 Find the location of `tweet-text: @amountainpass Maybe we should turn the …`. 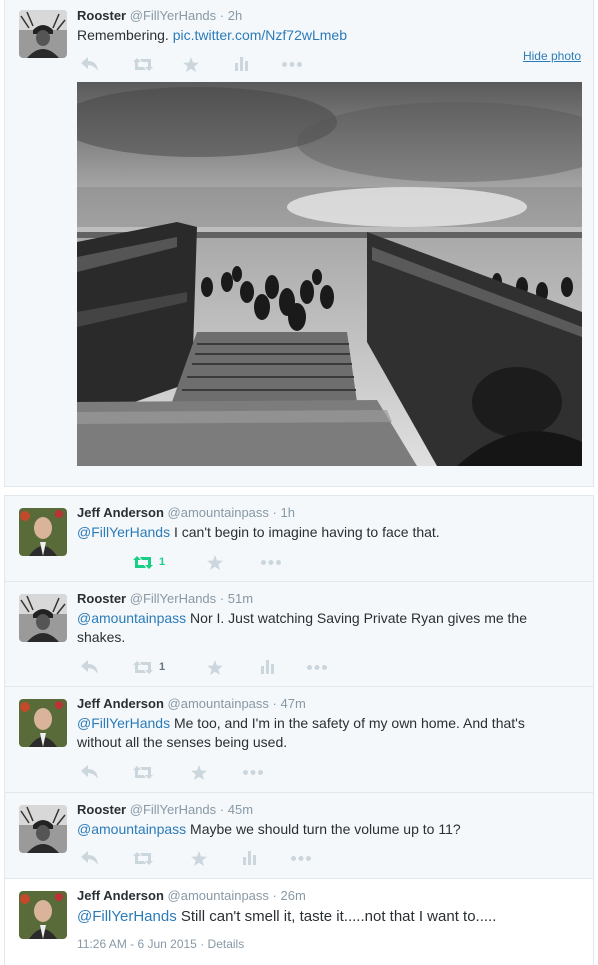

tweet-text: @amountainpass Maybe we should turn the … is located at coordinates (322, 829).